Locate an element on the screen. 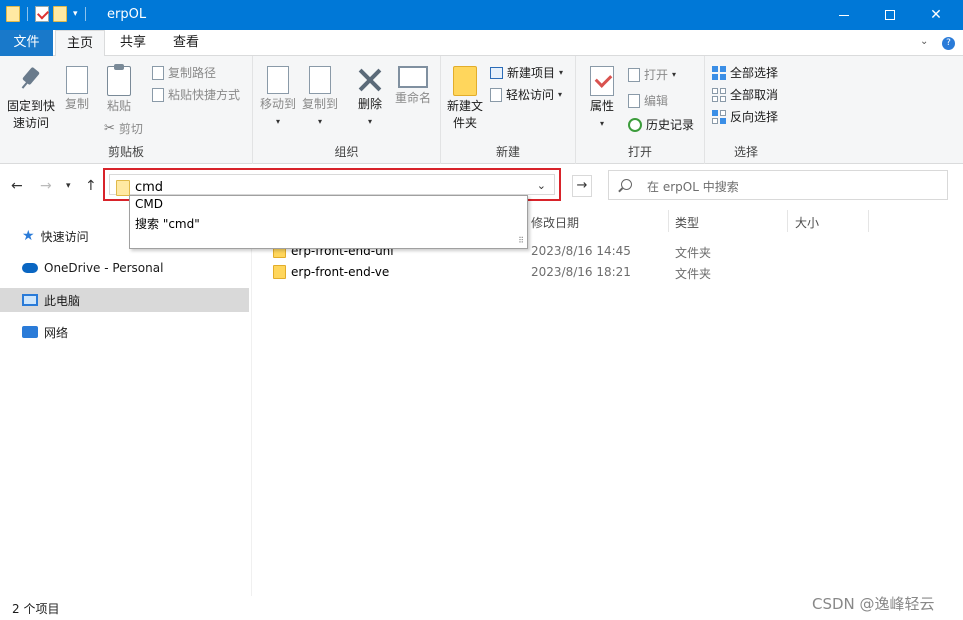 This screenshot has height=620, width=963. file-name: erp-front-end-ve is located at coordinates (340, 272).